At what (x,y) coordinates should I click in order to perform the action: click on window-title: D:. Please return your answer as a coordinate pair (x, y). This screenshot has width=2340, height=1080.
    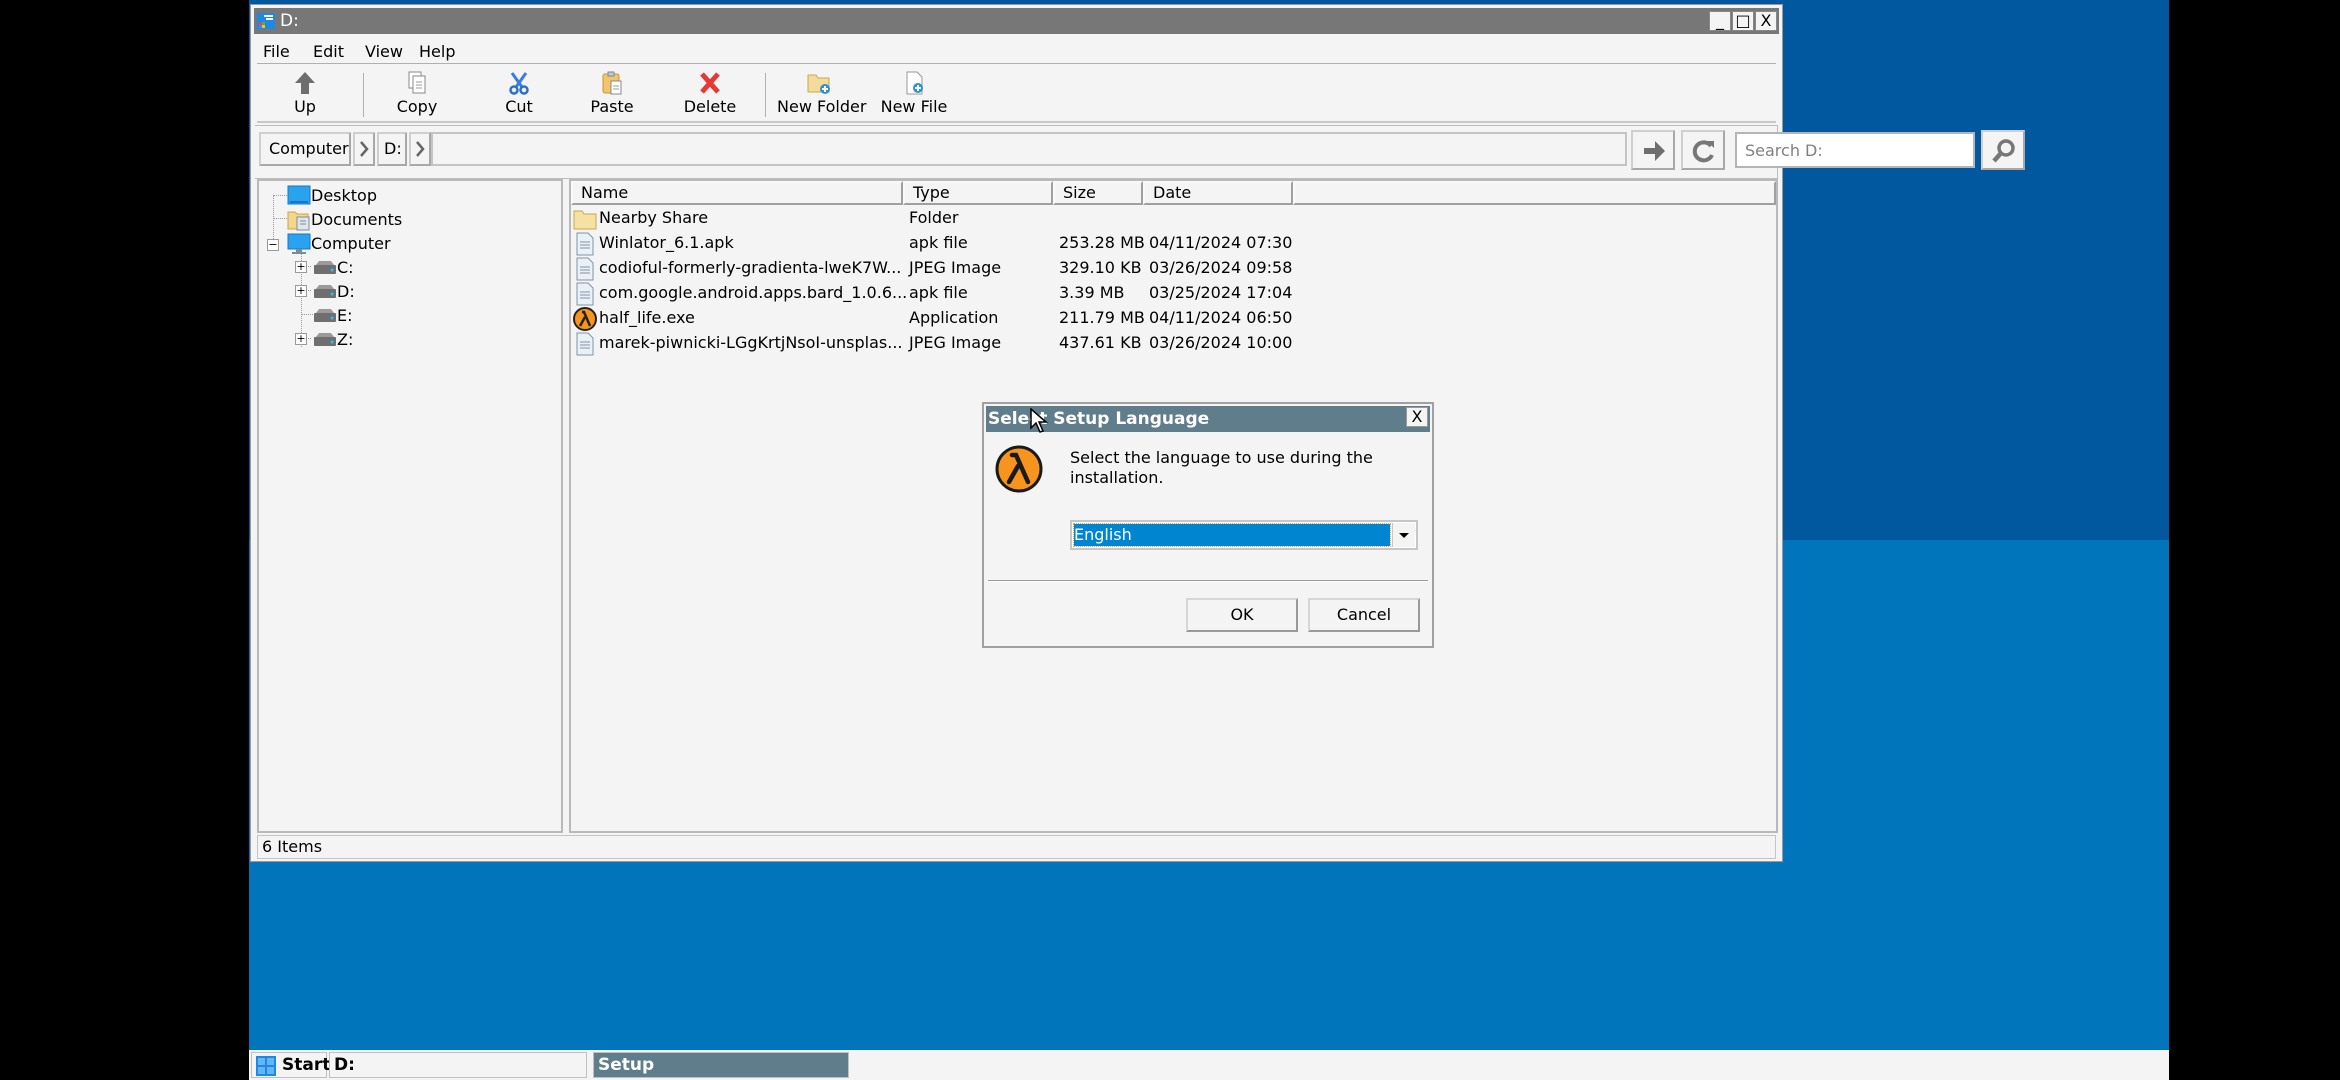
    Looking at the image, I should click on (289, 21).